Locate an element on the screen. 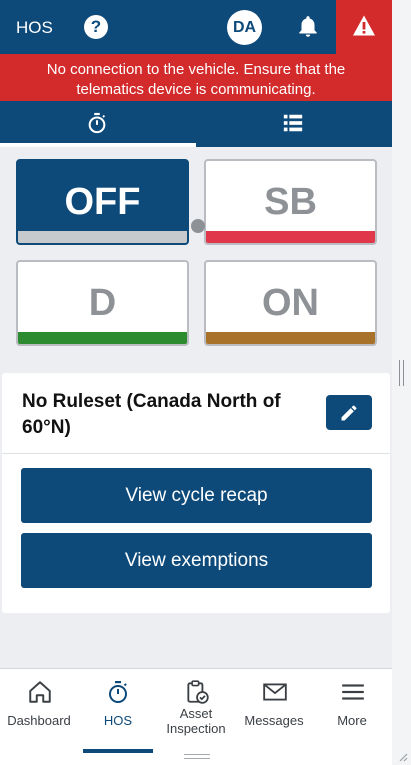  warning-icon is located at coordinates (364, 25).